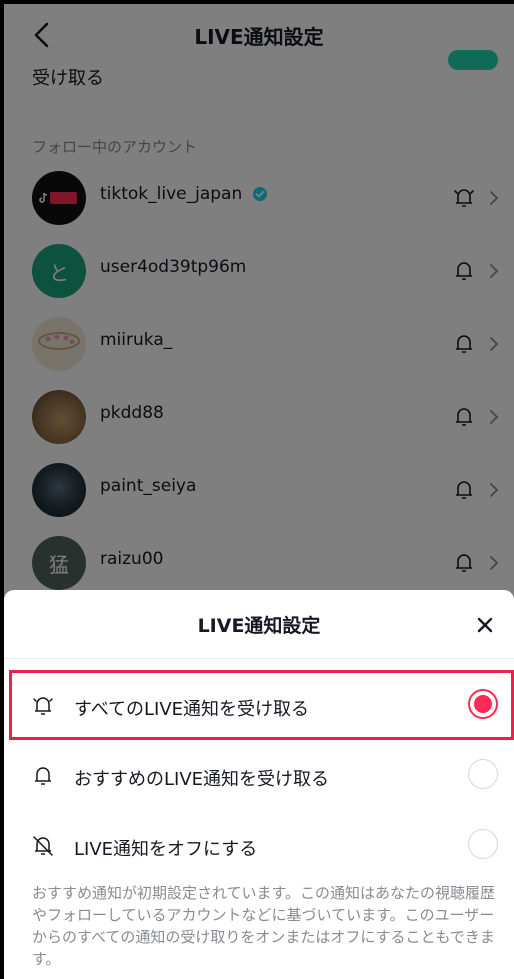  What do you see at coordinates (259, 847) in the screenshot?
I see `option-live-notifications-off: LIVE通知をオフにする` at bounding box center [259, 847].